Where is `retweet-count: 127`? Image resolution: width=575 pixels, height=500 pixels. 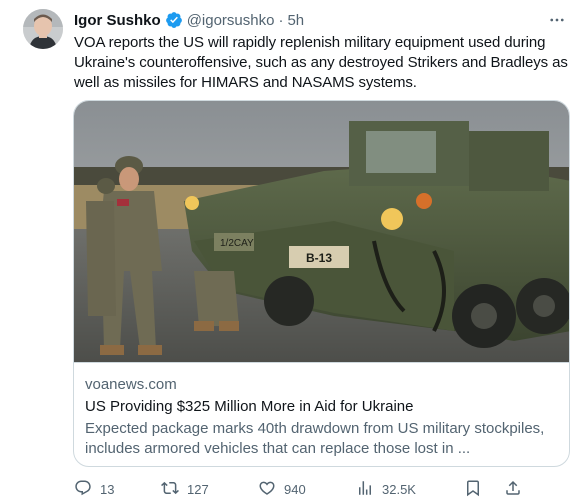 retweet-count: 127 is located at coordinates (198, 489).